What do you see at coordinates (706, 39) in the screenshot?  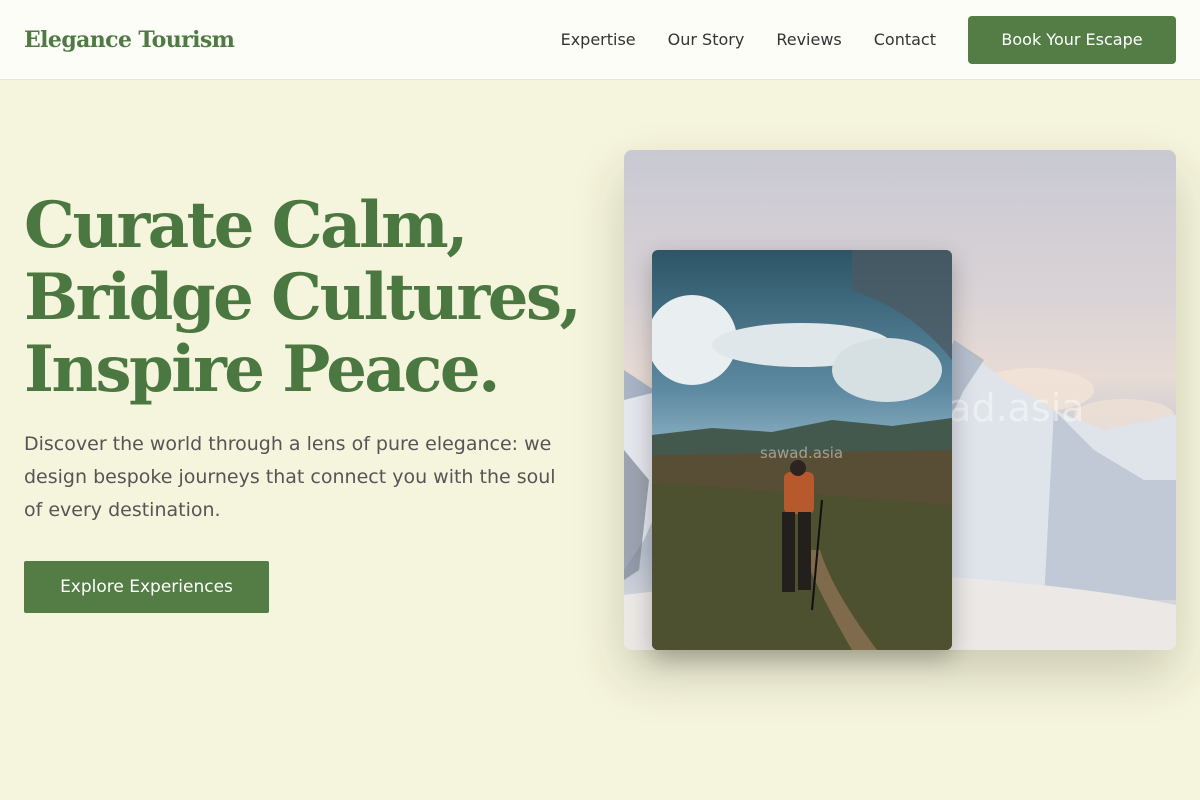 I see `nav-link-our-story: Our Story` at bounding box center [706, 39].